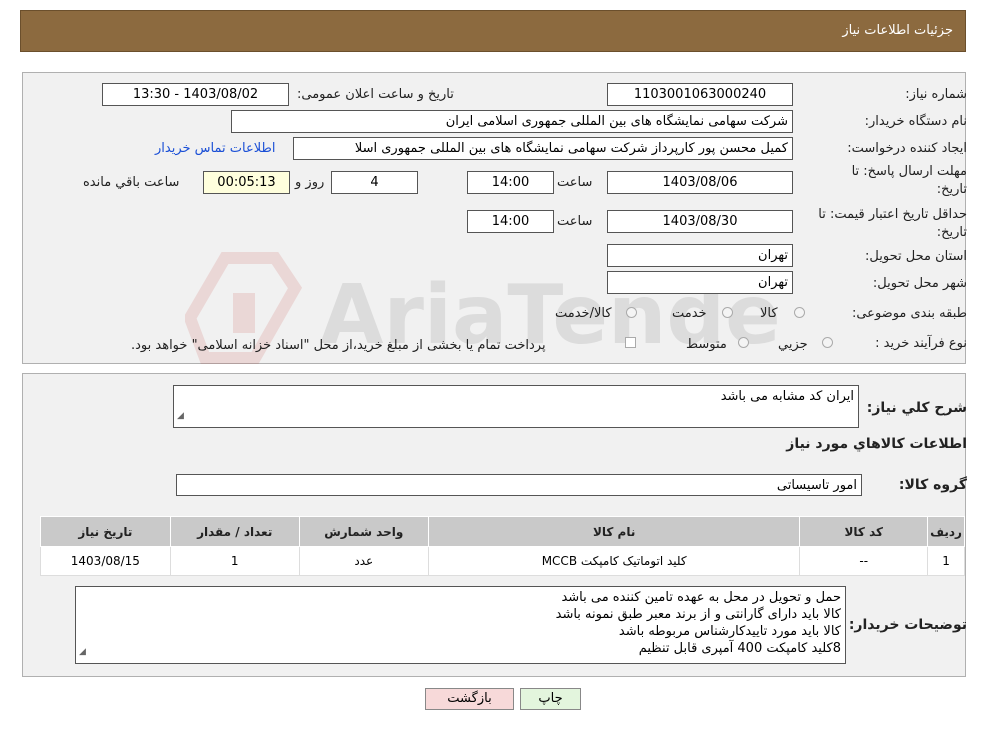 The height and width of the screenshot is (733, 985). I want to click on deadline-date-field: 1403/08/06, so click(700, 182).